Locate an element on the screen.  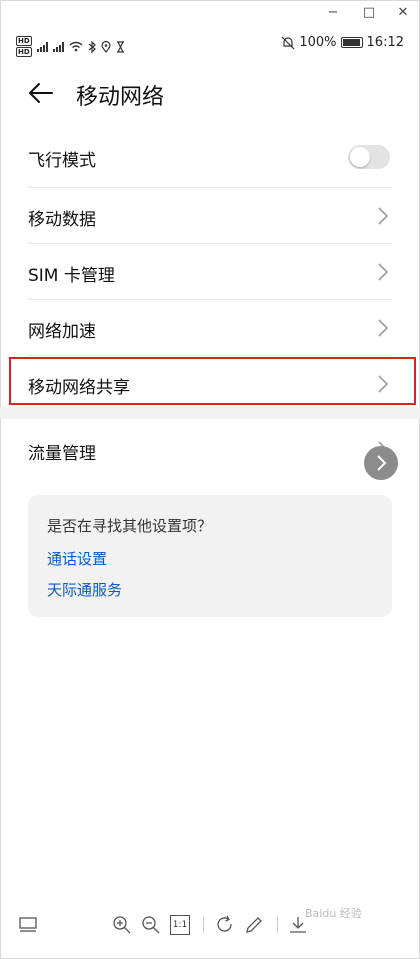
highlight-box is located at coordinates (212, 381).